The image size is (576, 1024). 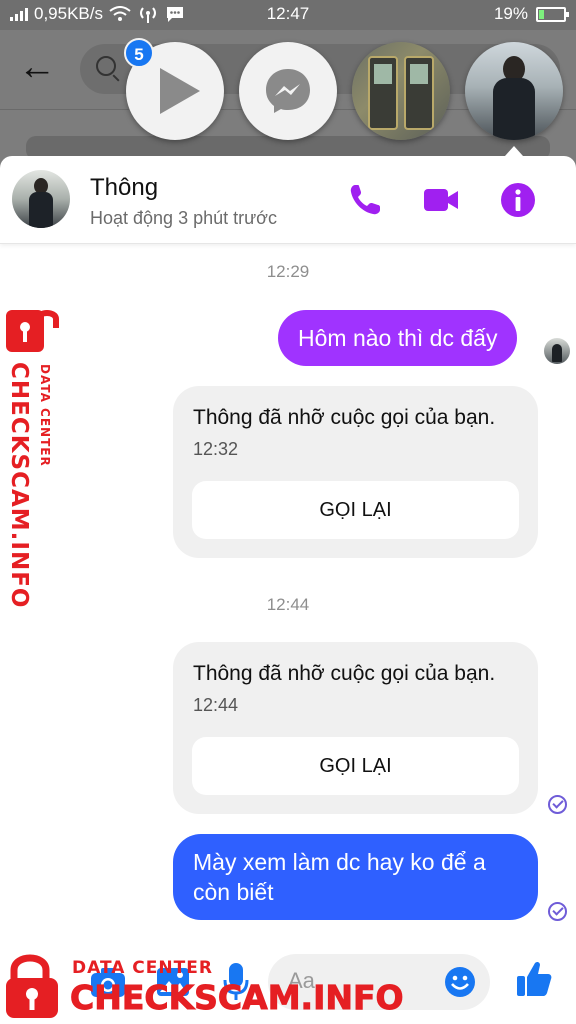 I want to click on sent-message: Hôm nào thì dc đấy, so click(x=398, y=338).